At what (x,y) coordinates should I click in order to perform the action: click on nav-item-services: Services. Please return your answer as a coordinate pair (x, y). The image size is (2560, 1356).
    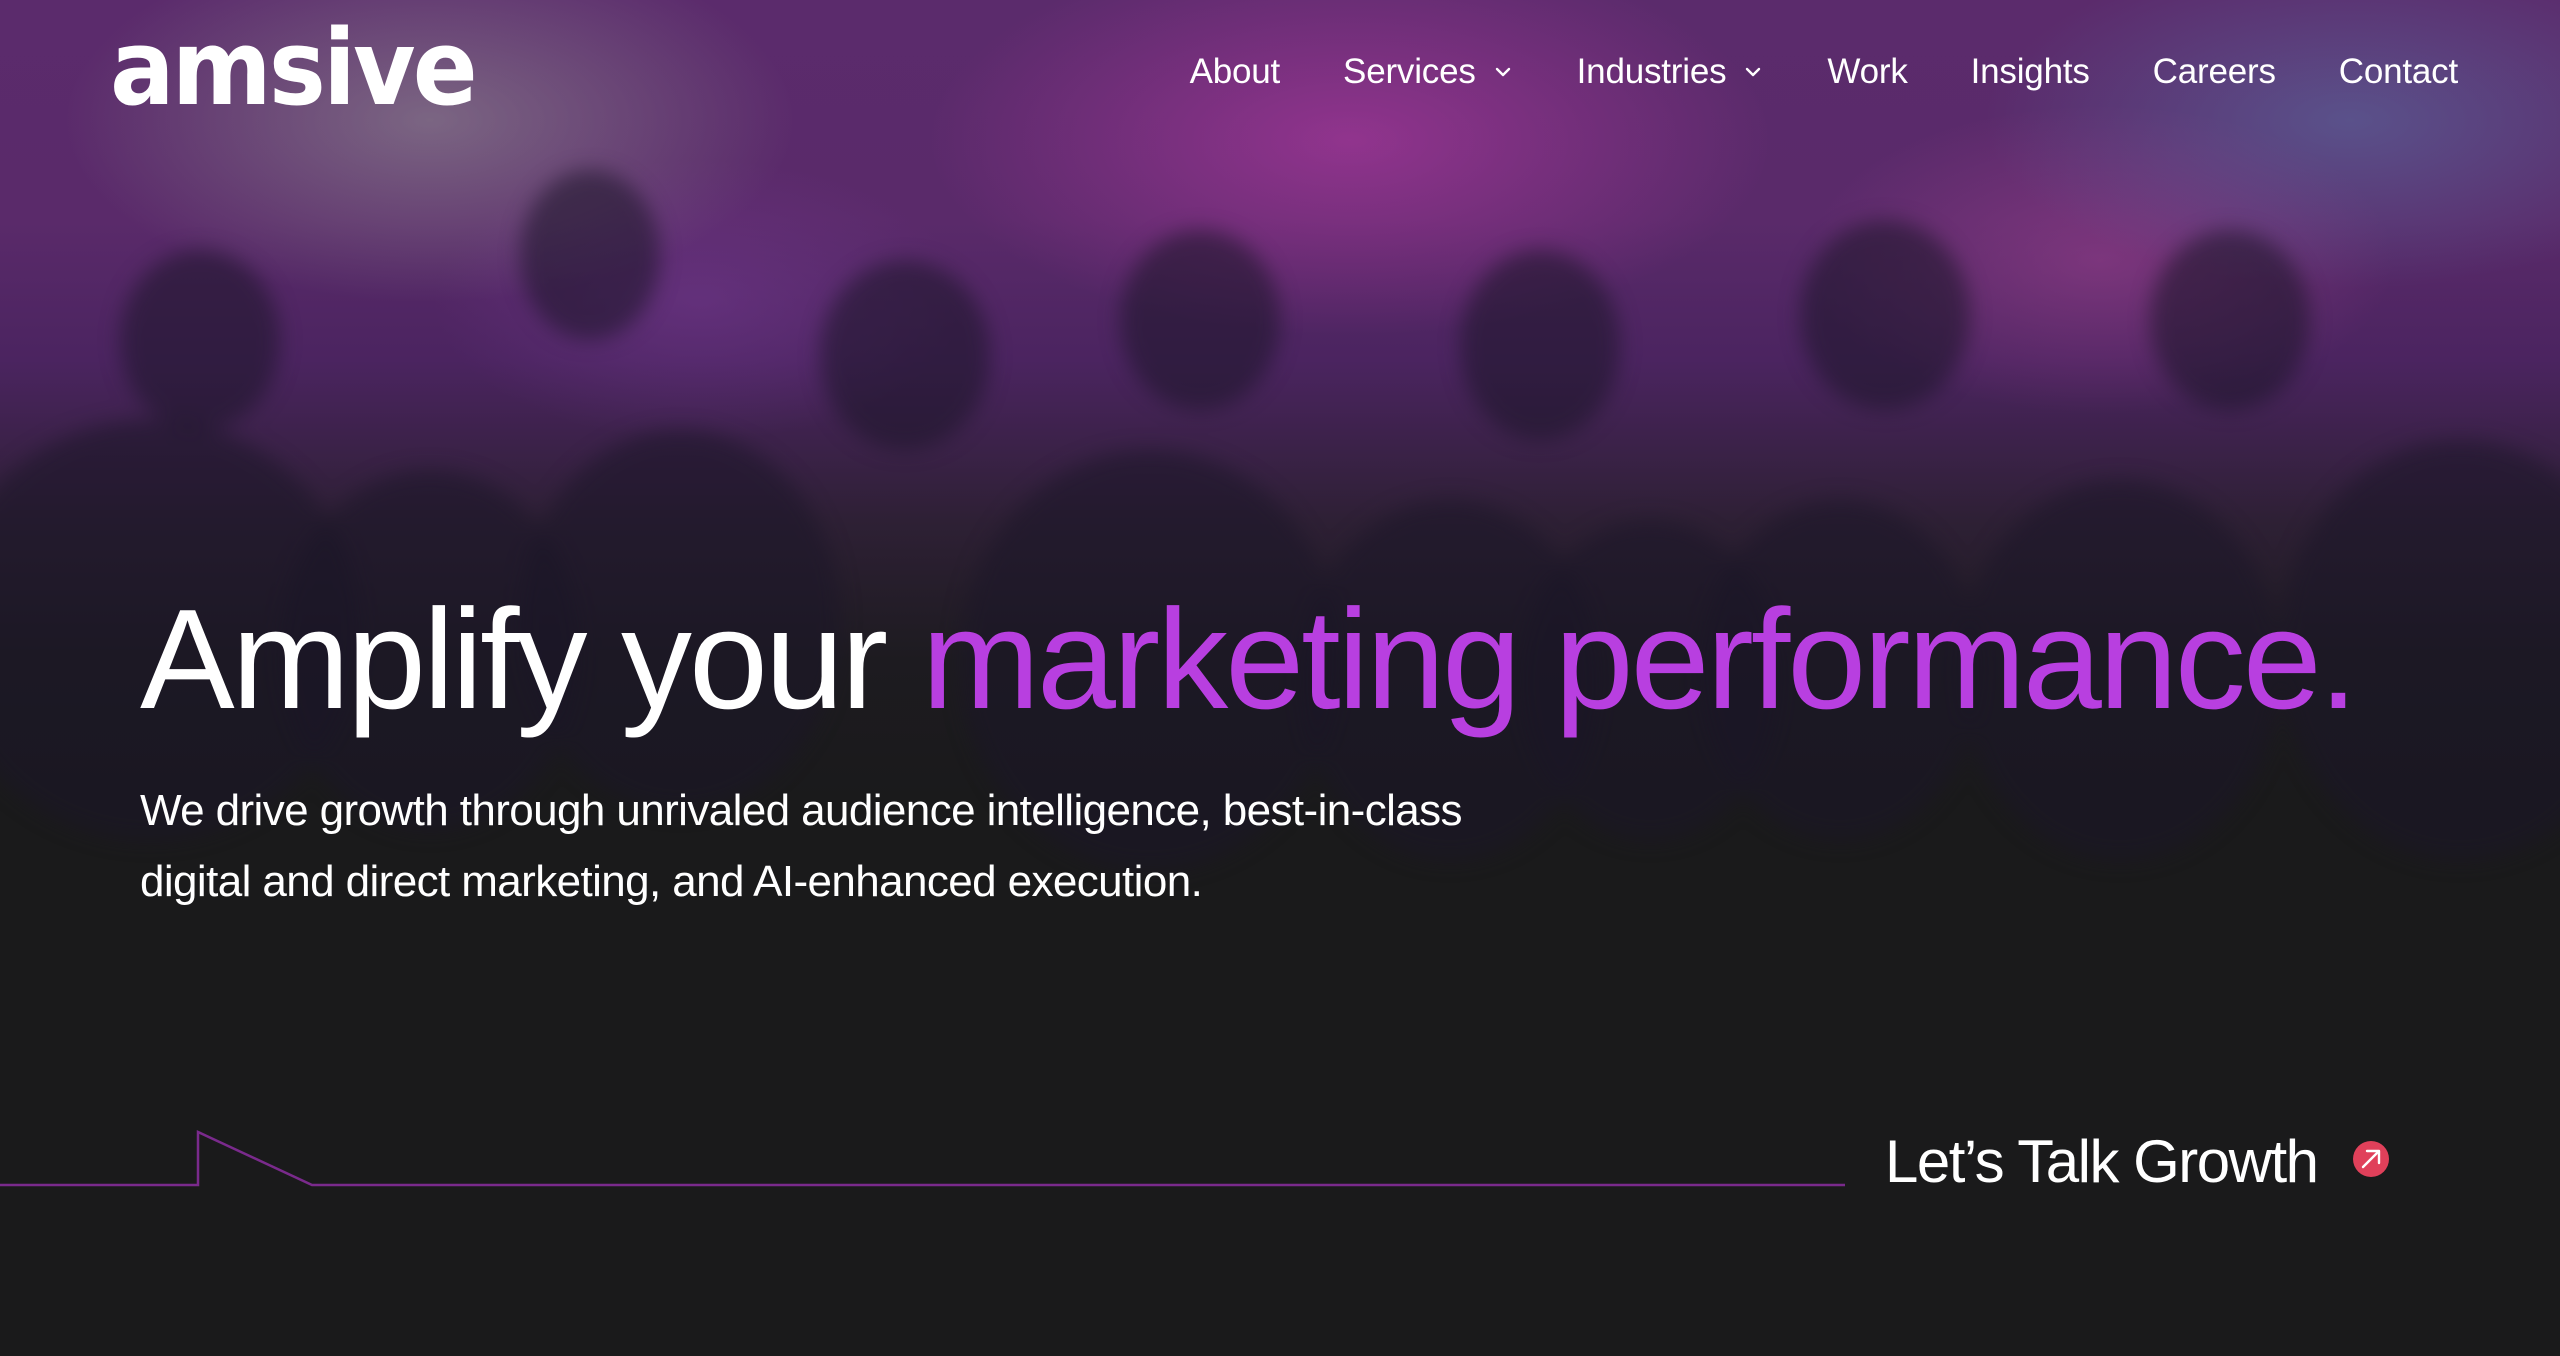
    Looking at the image, I should click on (1428, 72).